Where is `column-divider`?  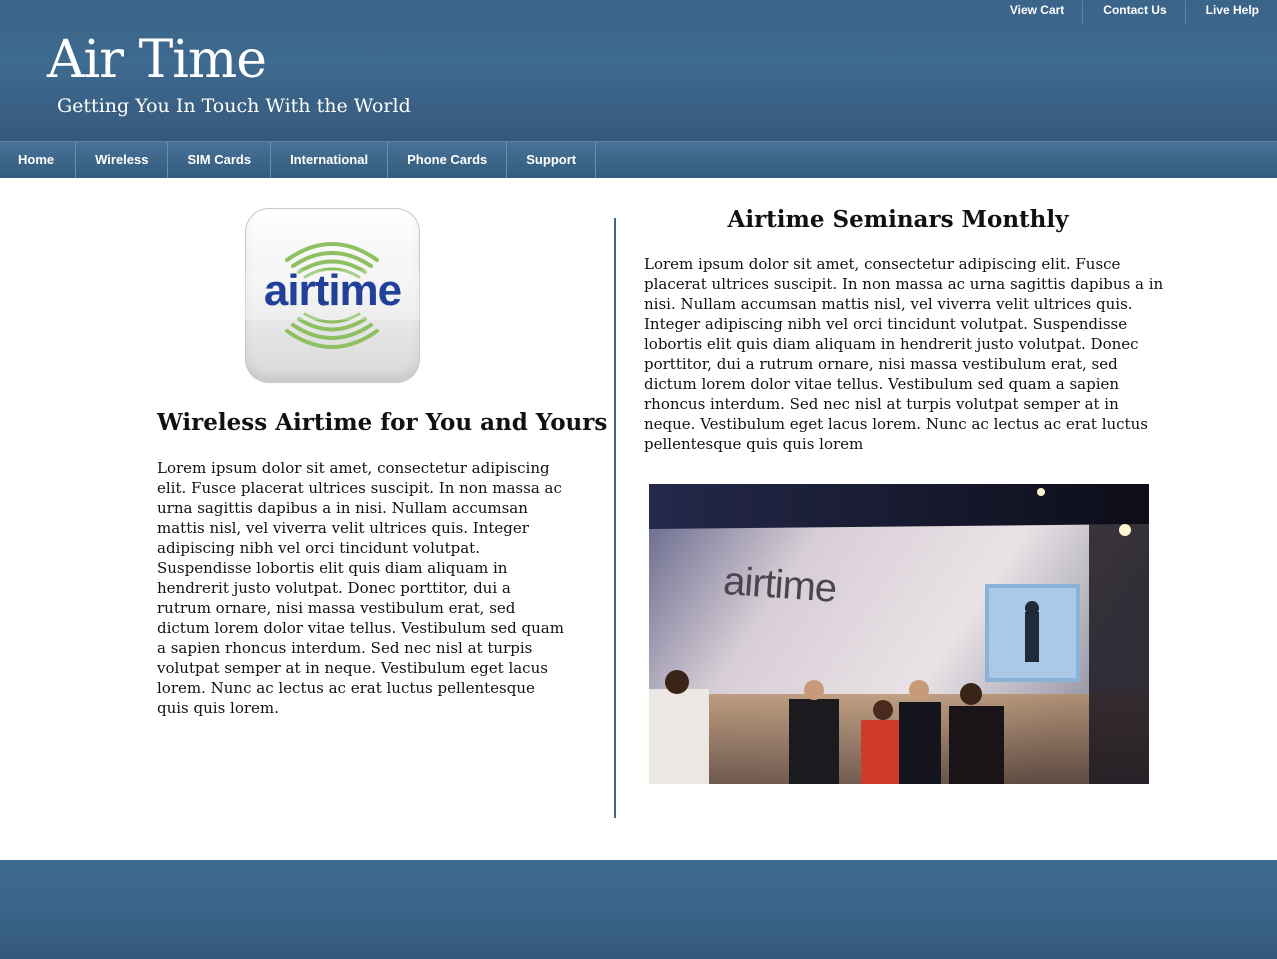
column-divider is located at coordinates (615, 518).